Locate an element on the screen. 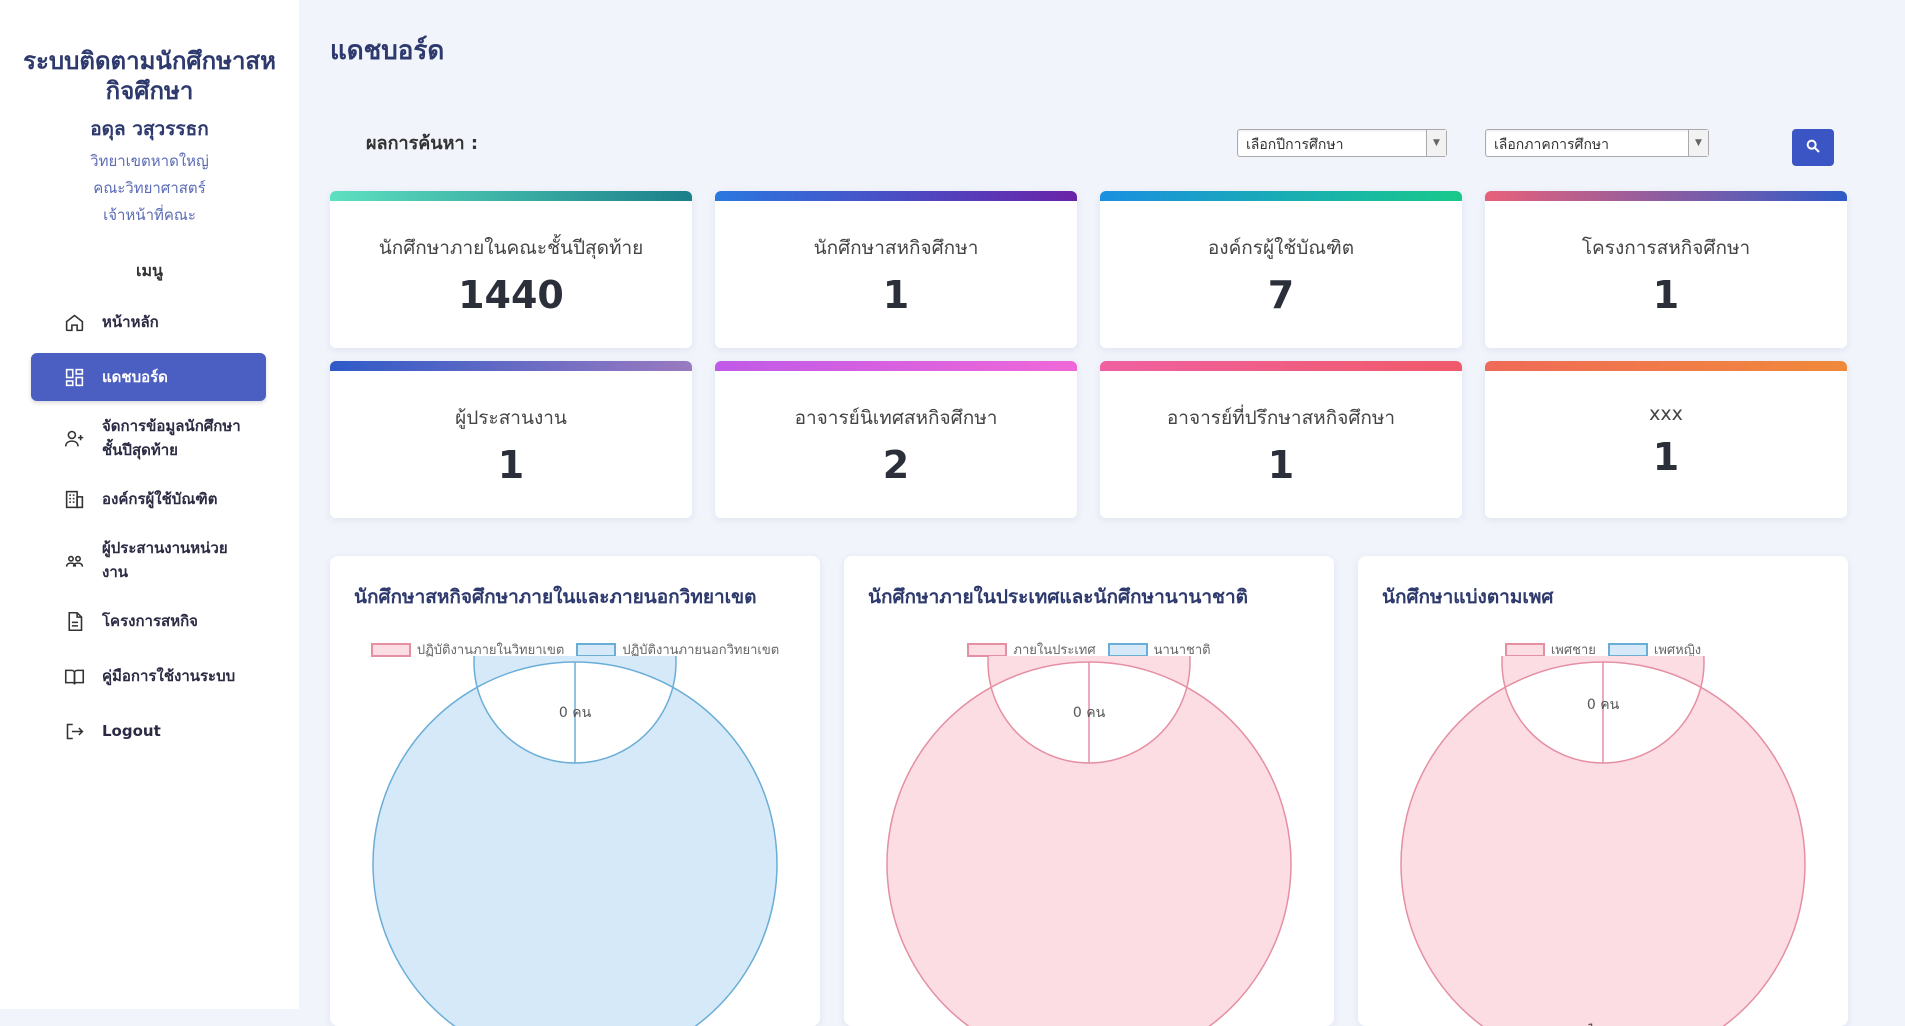 This screenshot has width=1905, height=1026. sidebar-item-projects: โครงการสหกิจ is located at coordinates (148, 621).